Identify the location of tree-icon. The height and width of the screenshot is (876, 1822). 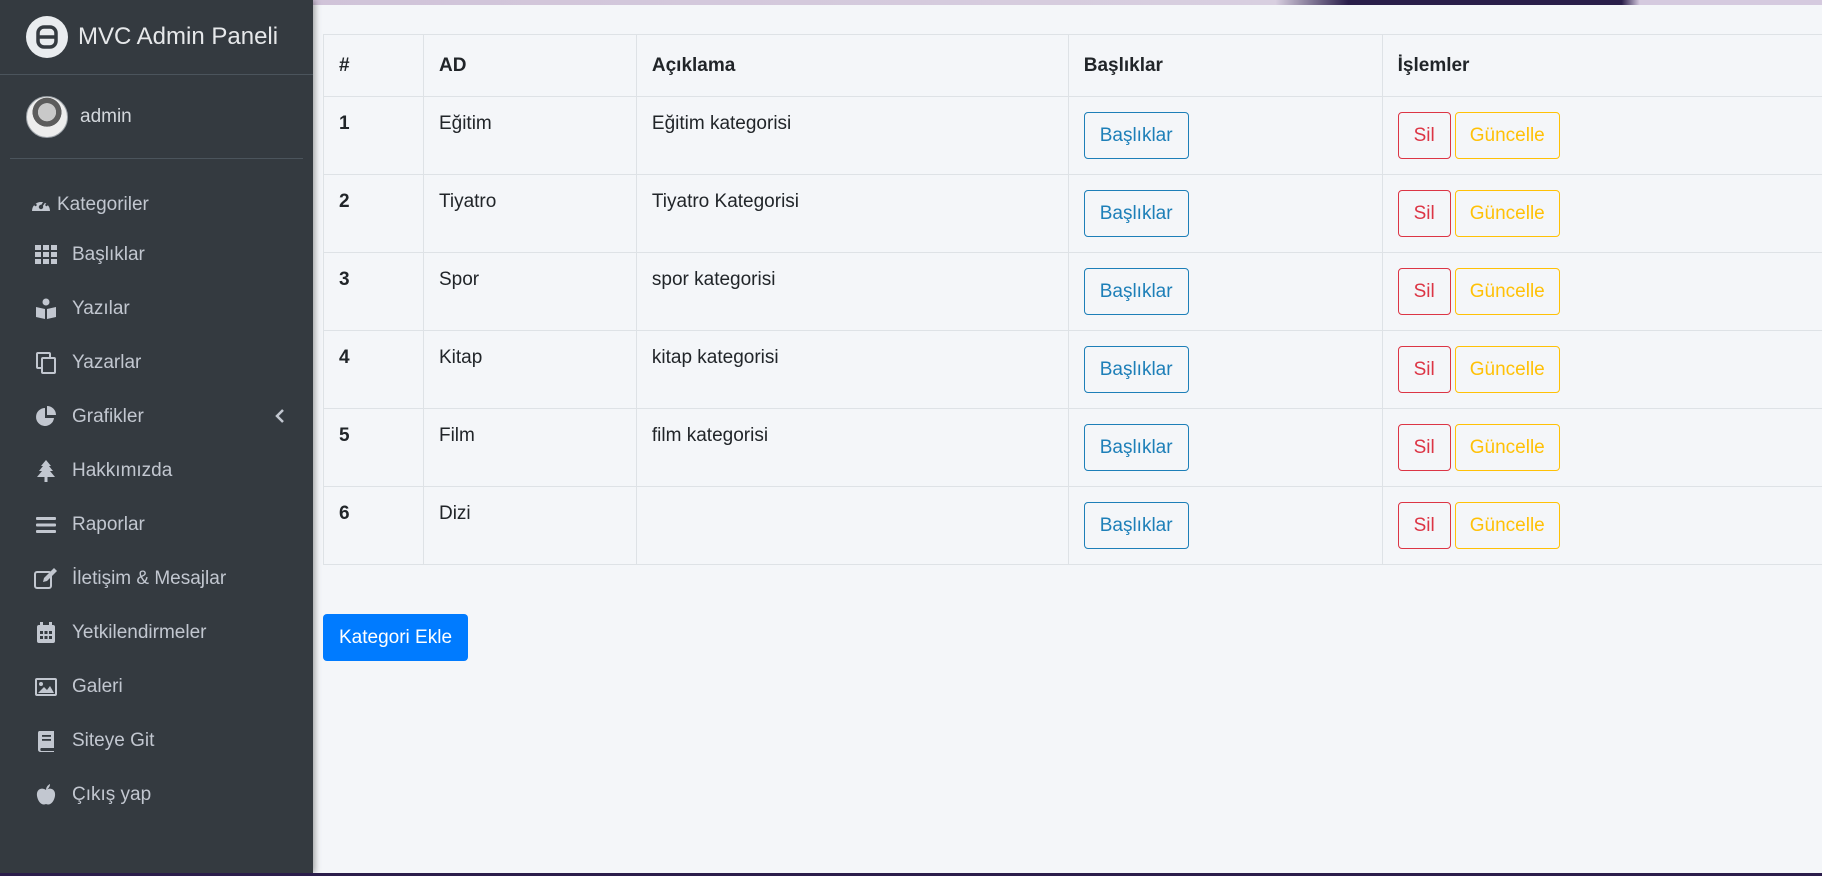
(46, 471).